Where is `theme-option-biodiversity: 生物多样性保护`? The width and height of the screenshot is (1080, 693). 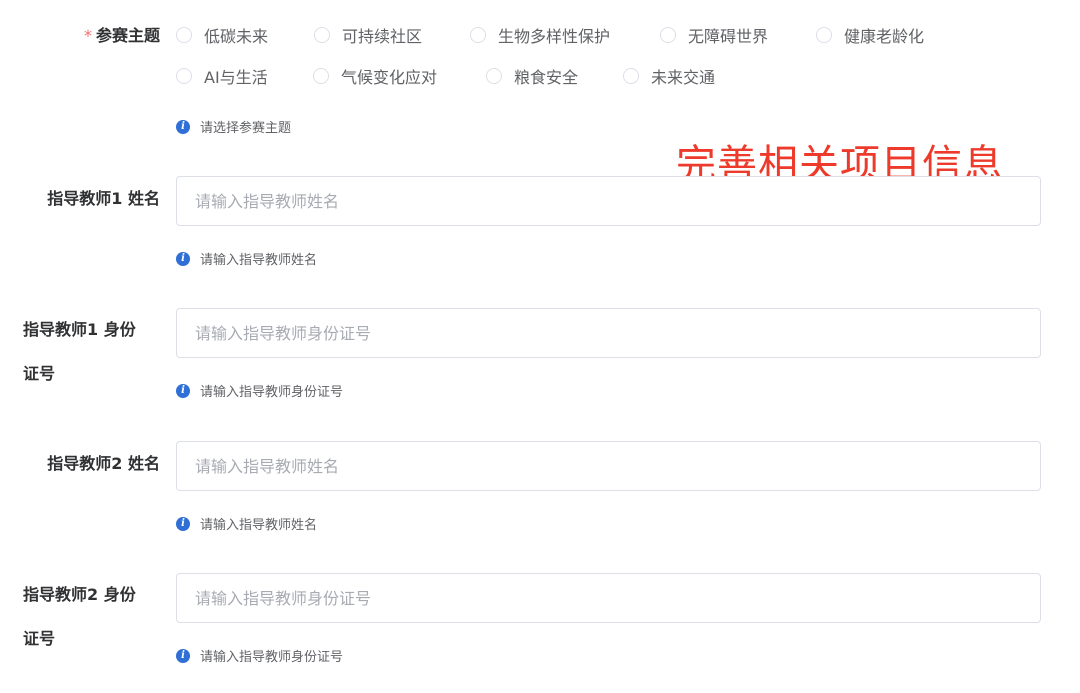 theme-option-biodiversity: 生物多样性保护 is located at coordinates (540, 35).